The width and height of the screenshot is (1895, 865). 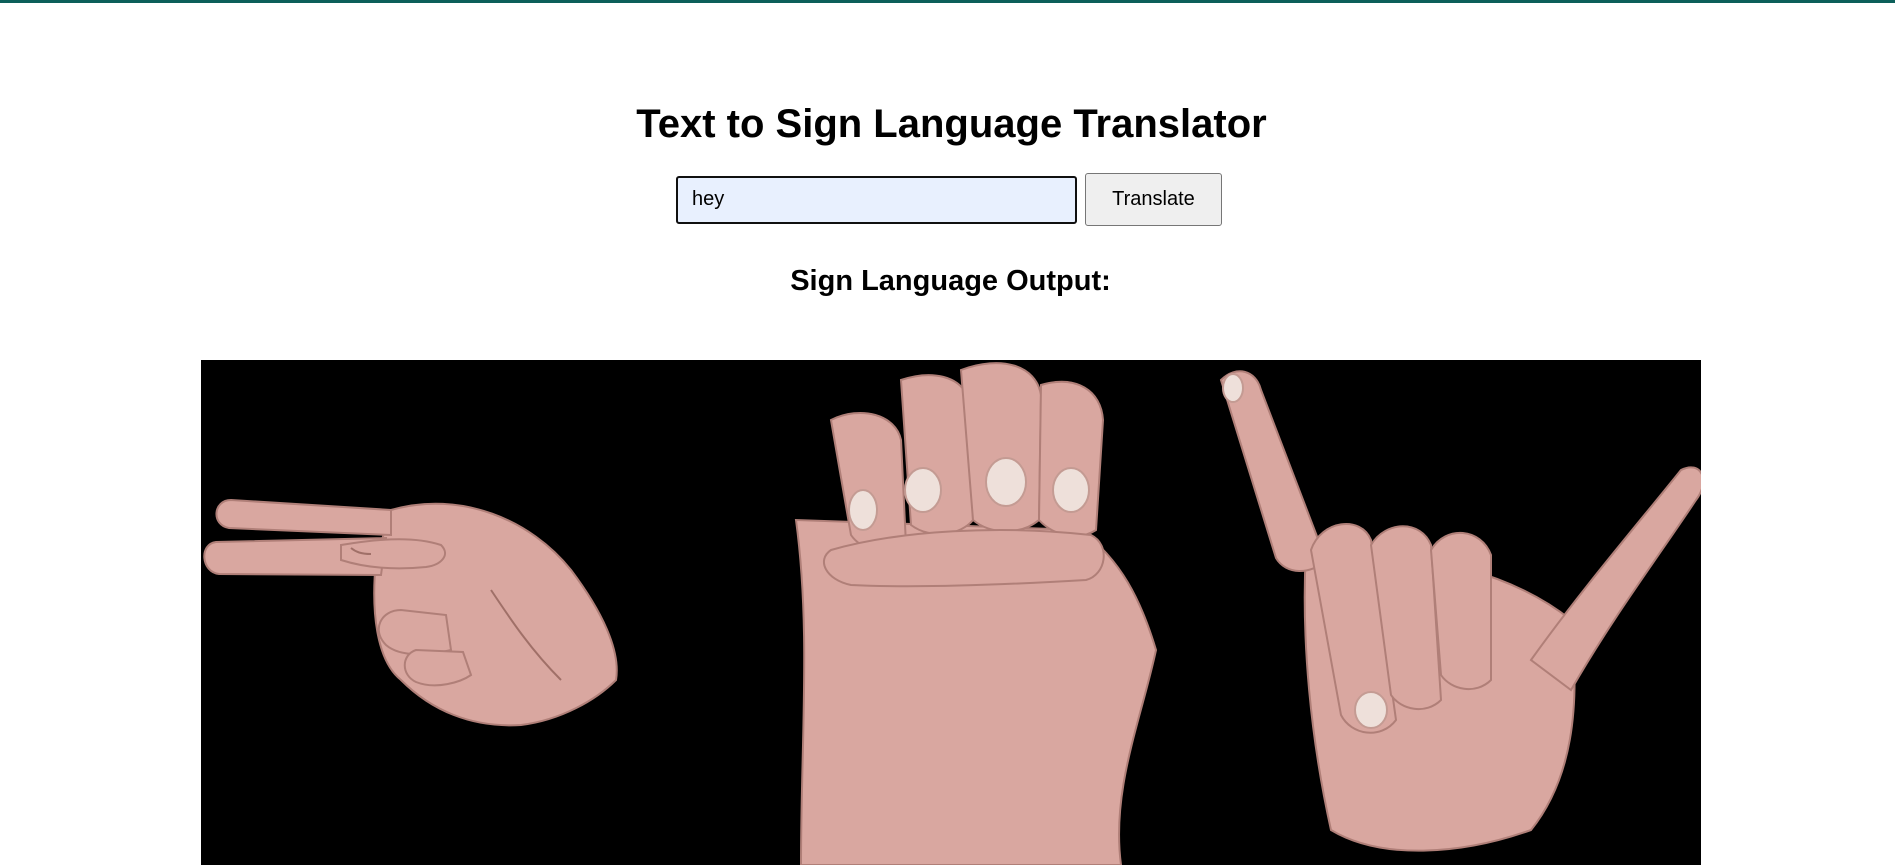 What do you see at coordinates (1460, 611) in the screenshot?
I see `hand-sign-y-icon` at bounding box center [1460, 611].